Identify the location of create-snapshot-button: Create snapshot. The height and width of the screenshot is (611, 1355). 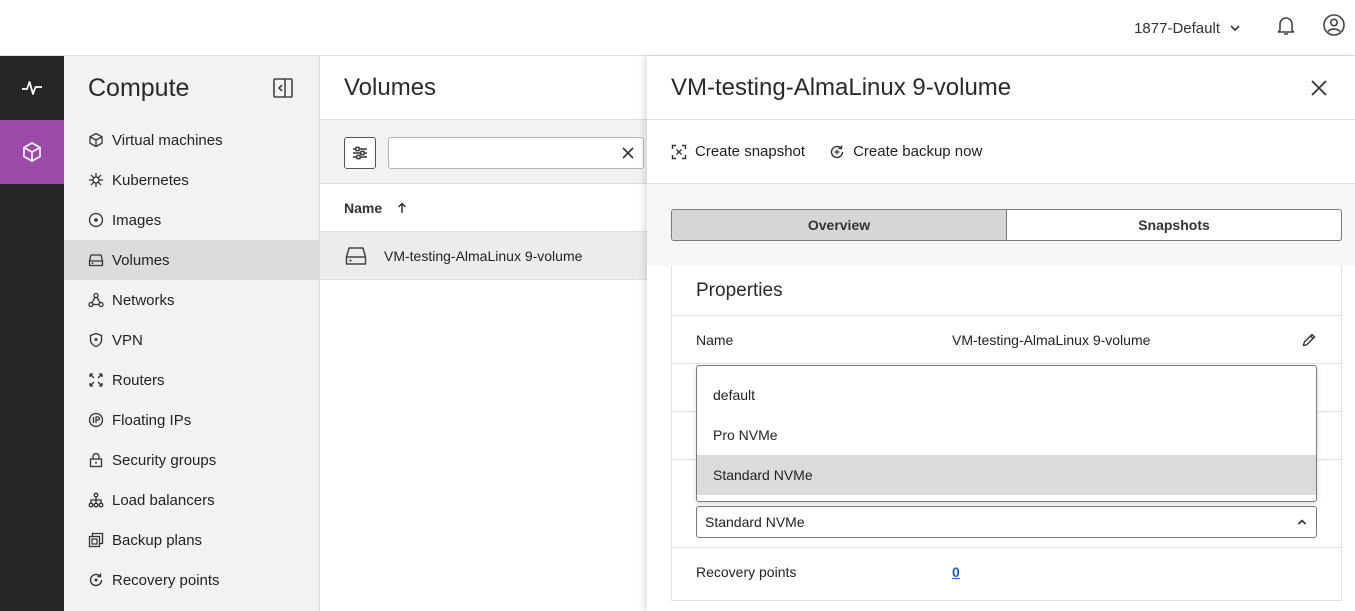
(738, 151).